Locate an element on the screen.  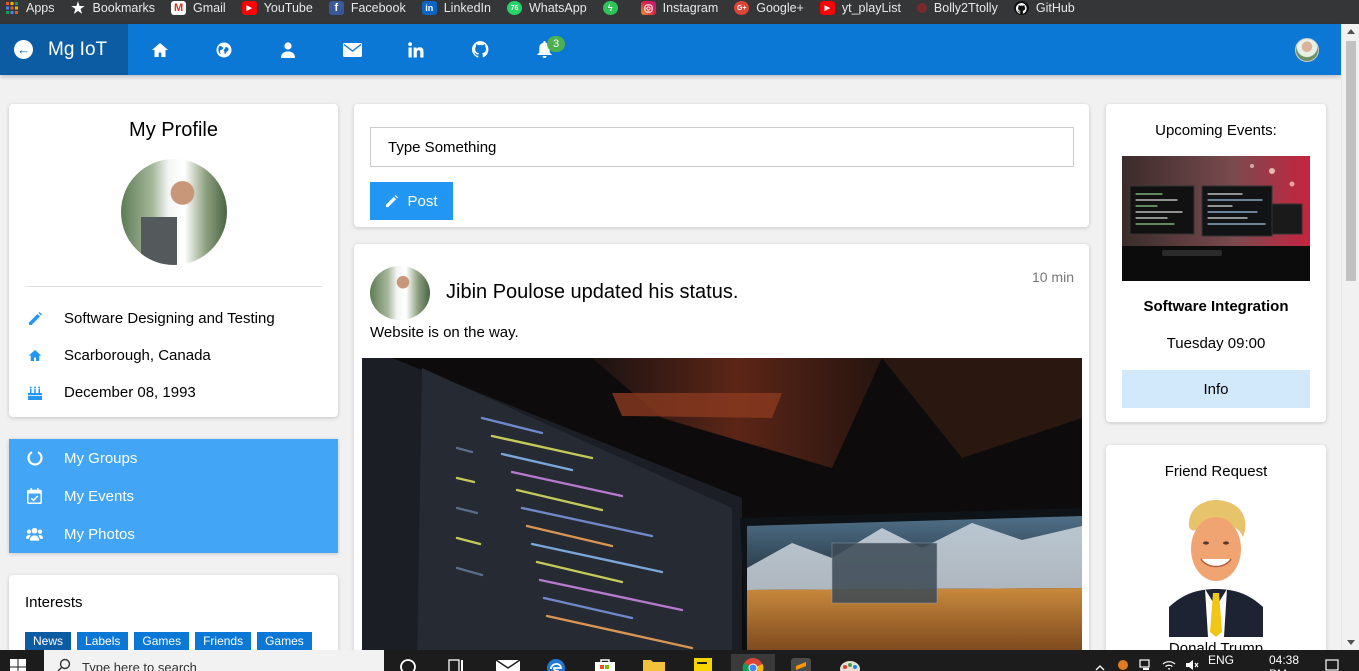
nav-globe is located at coordinates (224, 49).